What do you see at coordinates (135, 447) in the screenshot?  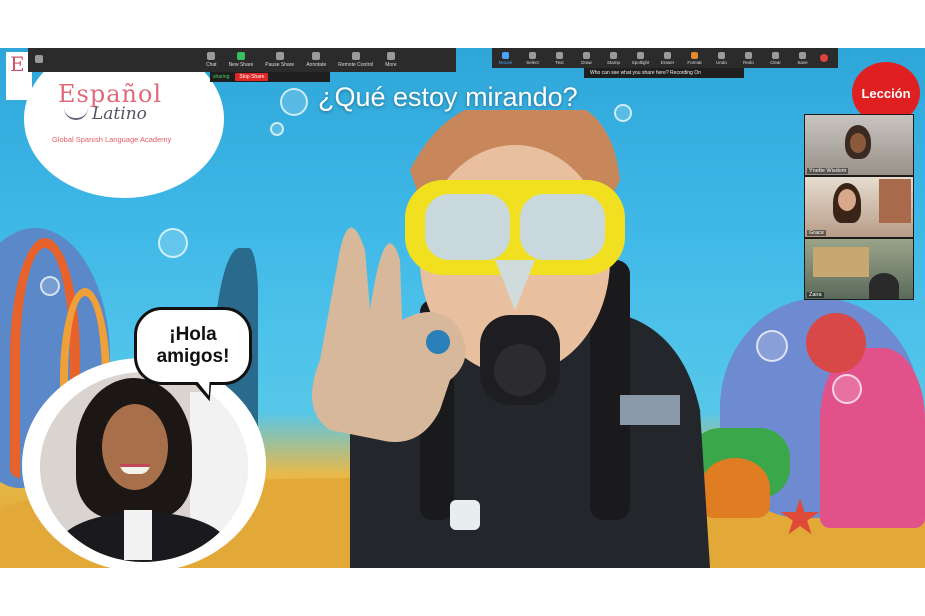 I see `teacher-face` at bounding box center [135, 447].